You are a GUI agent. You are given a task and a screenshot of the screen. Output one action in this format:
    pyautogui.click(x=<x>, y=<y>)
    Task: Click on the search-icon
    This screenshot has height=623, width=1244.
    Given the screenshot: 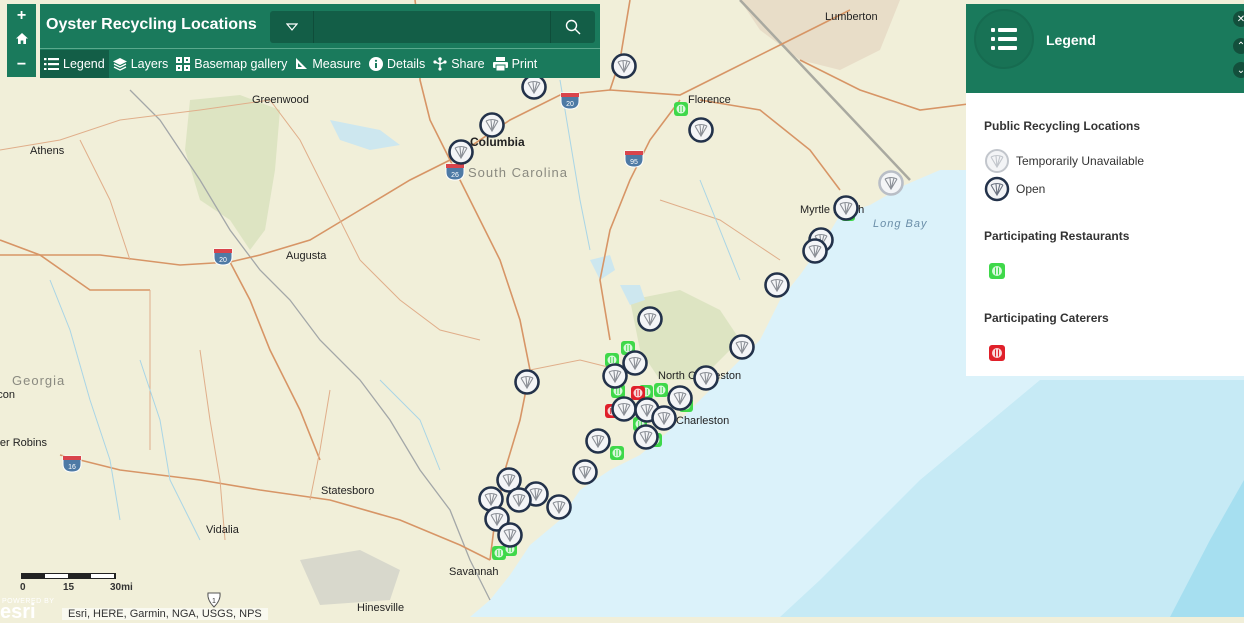 What is the action you would take?
    pyautogui.click(x=573, y=27)
    